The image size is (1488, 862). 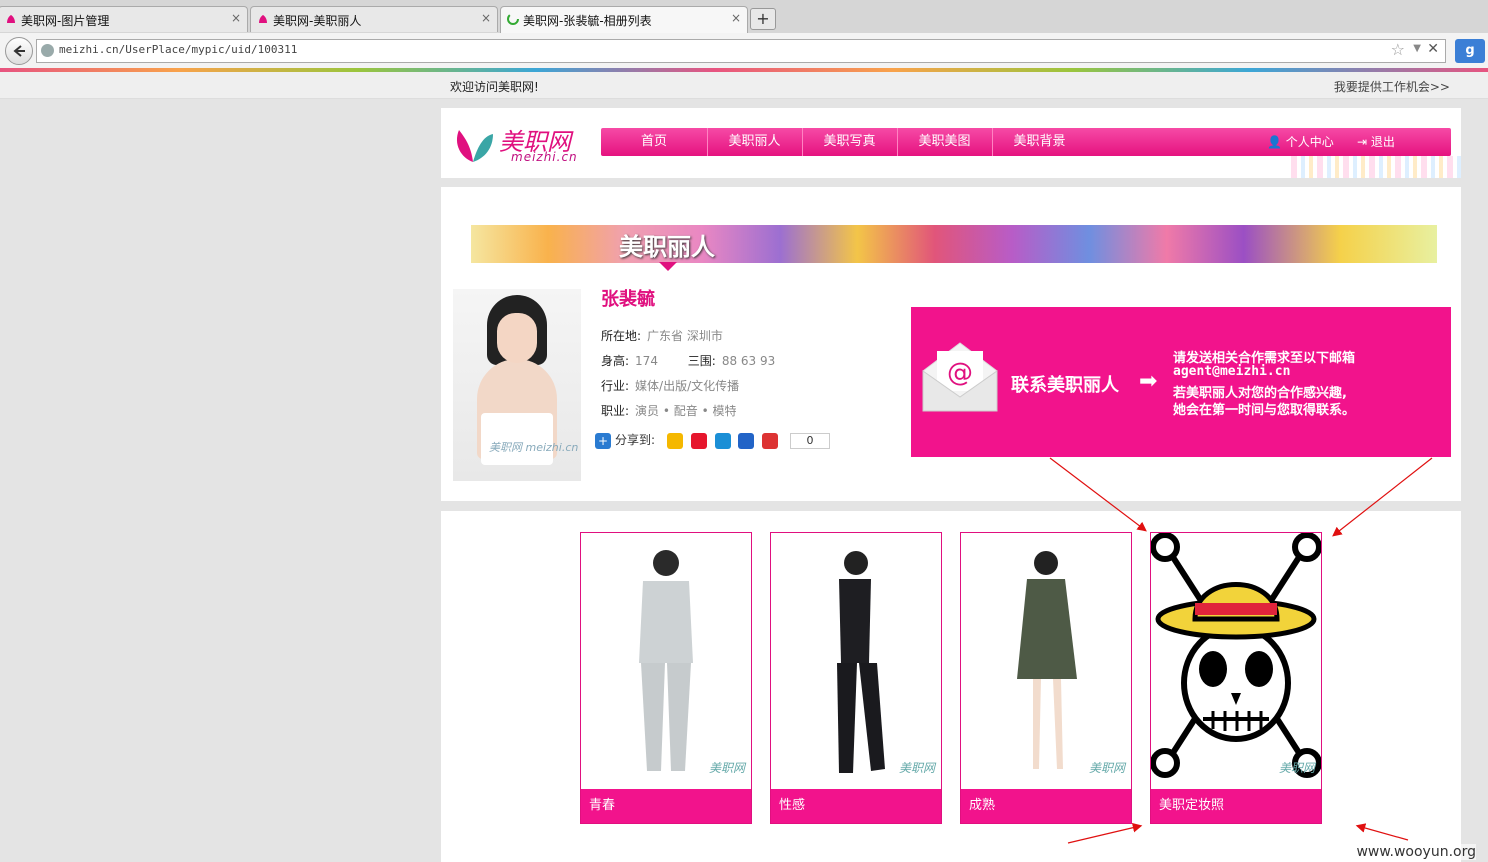 I want to click on wooyun-watermark: www.wooyun.org, so click(x=1416, y=852).